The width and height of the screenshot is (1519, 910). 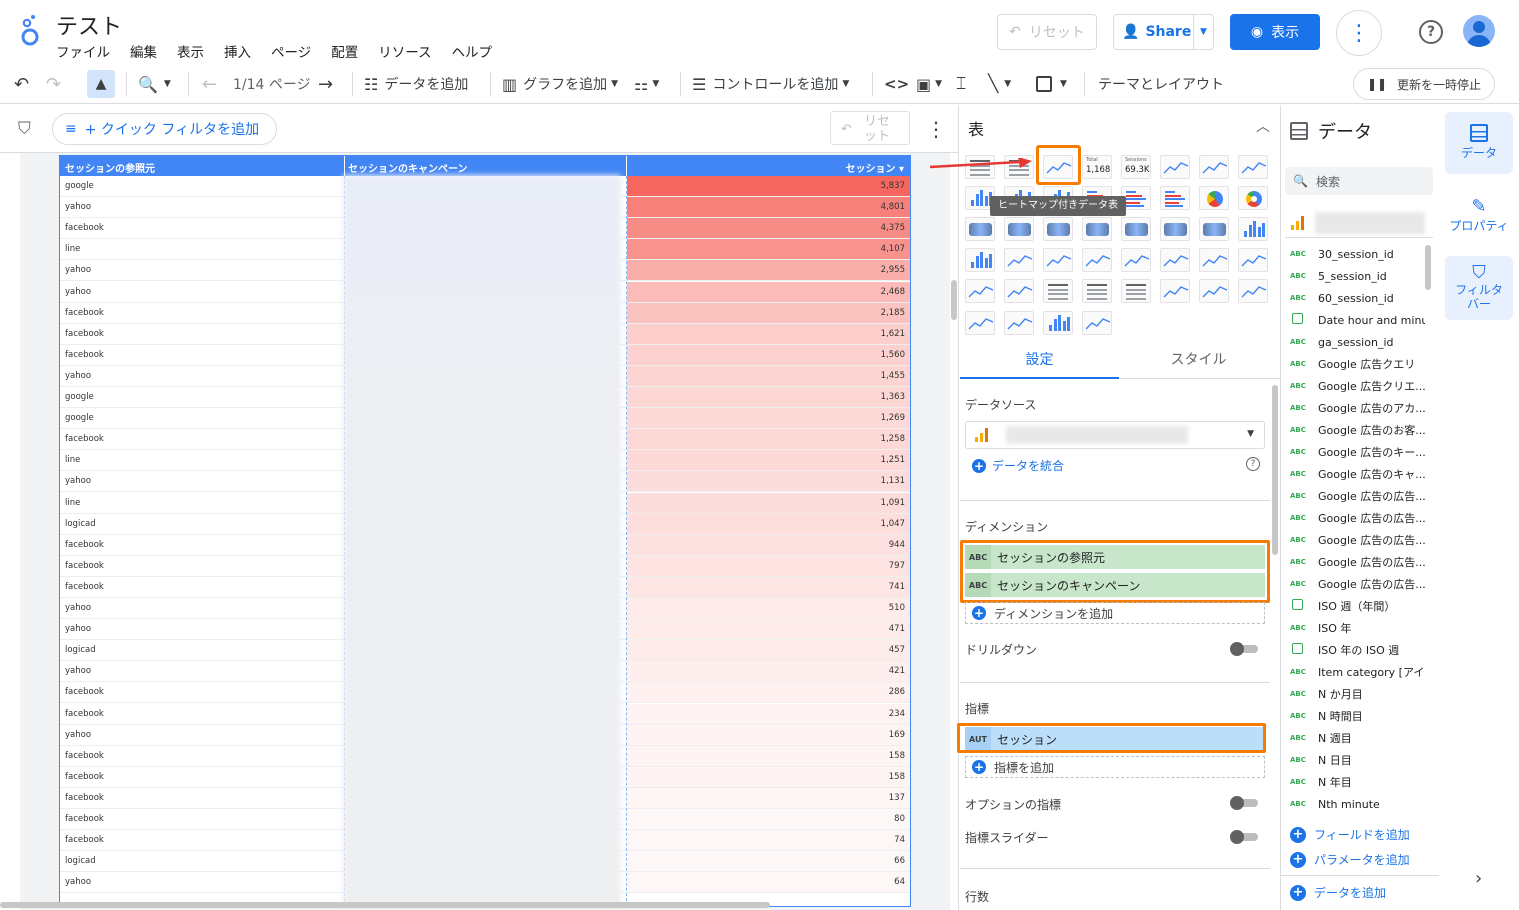 What do you see at coordinates (143, 51) in the screenshot?
I see `menu-edit: 編集` at bounding box center [143, 51].